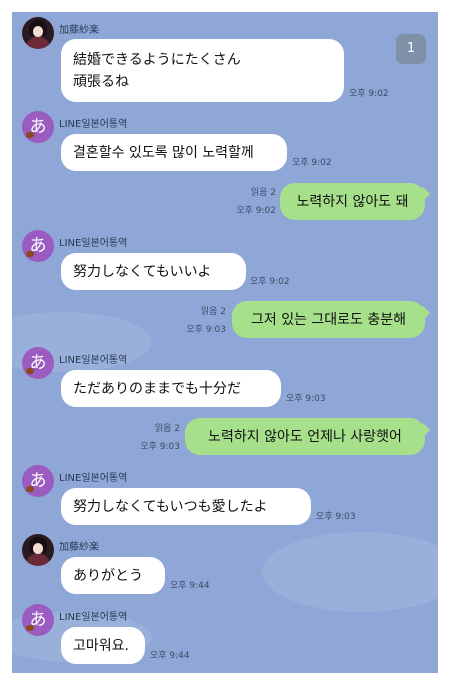 The width and height of the screenshot is (449, 691). I want to click on message-text: 고마워요., so click(101, 645).